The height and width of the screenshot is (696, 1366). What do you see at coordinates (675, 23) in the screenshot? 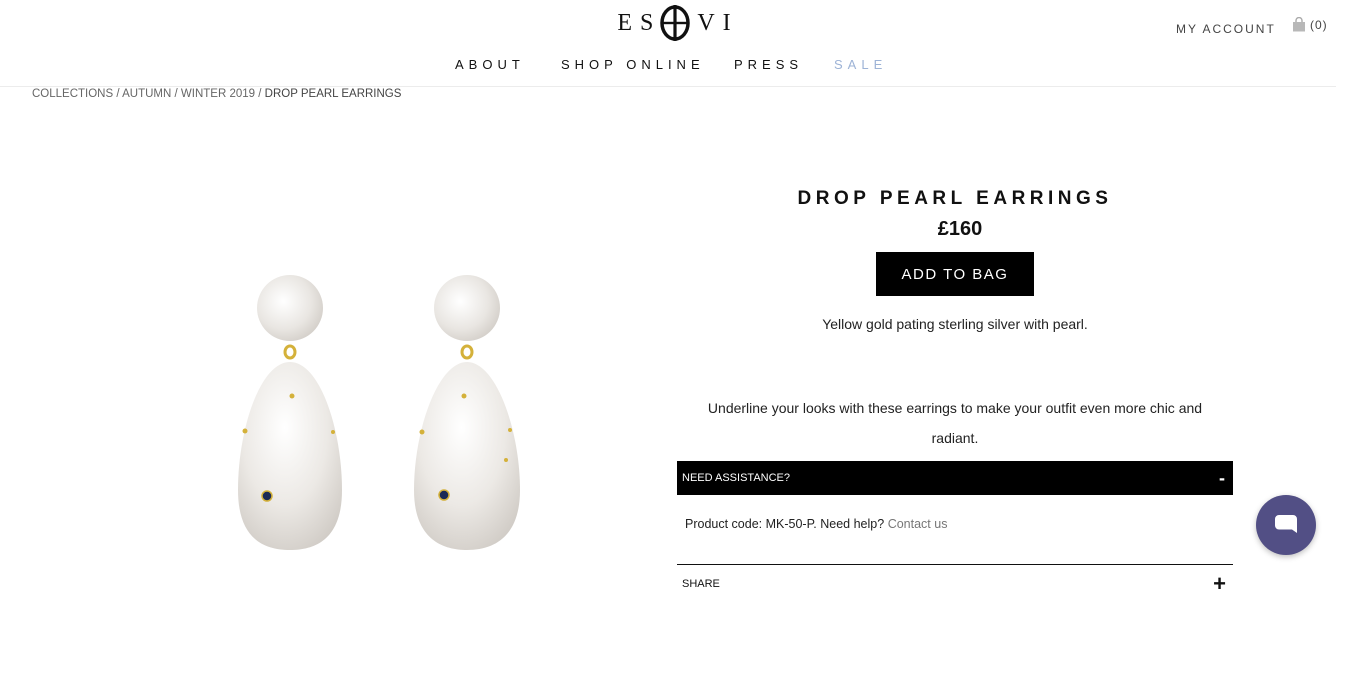
I see `logo-mark-icon` at bounding box center [675, 23].